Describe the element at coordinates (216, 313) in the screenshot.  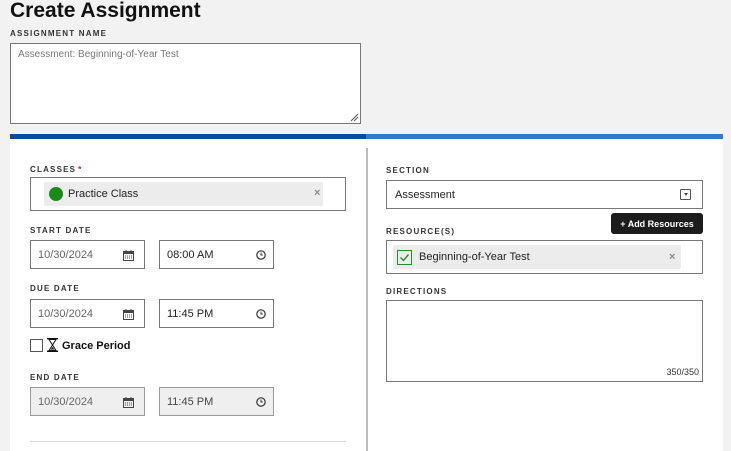
I see `due-time-input: 11:45 PM` at that location.